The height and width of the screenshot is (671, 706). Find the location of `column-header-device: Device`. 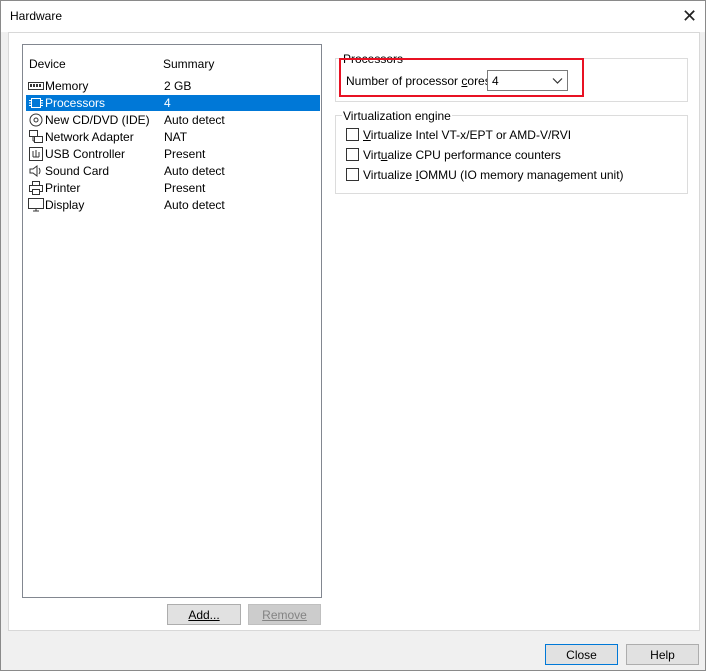

column-header-device: Device is located at coordinates (47, 64).